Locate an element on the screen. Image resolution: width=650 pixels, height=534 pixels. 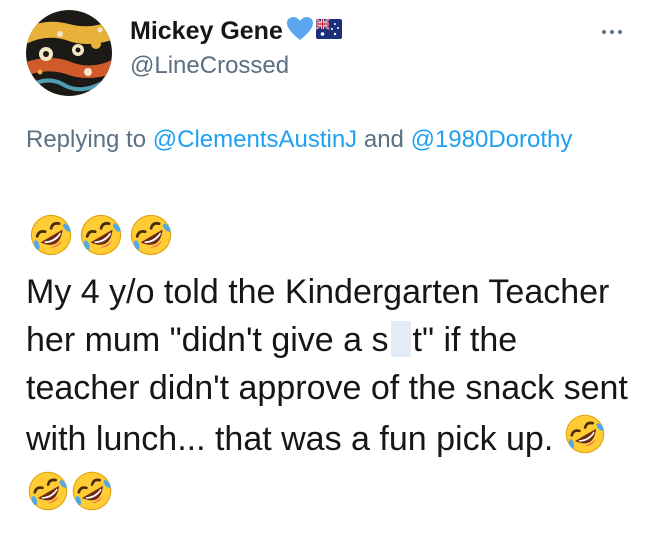
replying-to-label: Replying to is located at coordinates (89, 139).